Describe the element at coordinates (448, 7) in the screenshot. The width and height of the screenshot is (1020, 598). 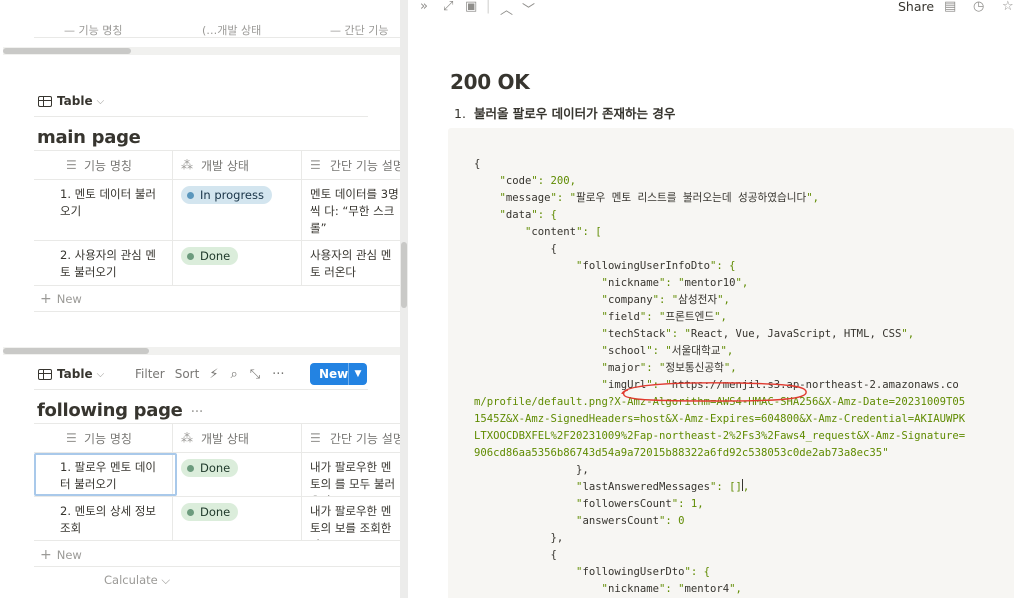
I see `expand-icon: ⤢` at that location.